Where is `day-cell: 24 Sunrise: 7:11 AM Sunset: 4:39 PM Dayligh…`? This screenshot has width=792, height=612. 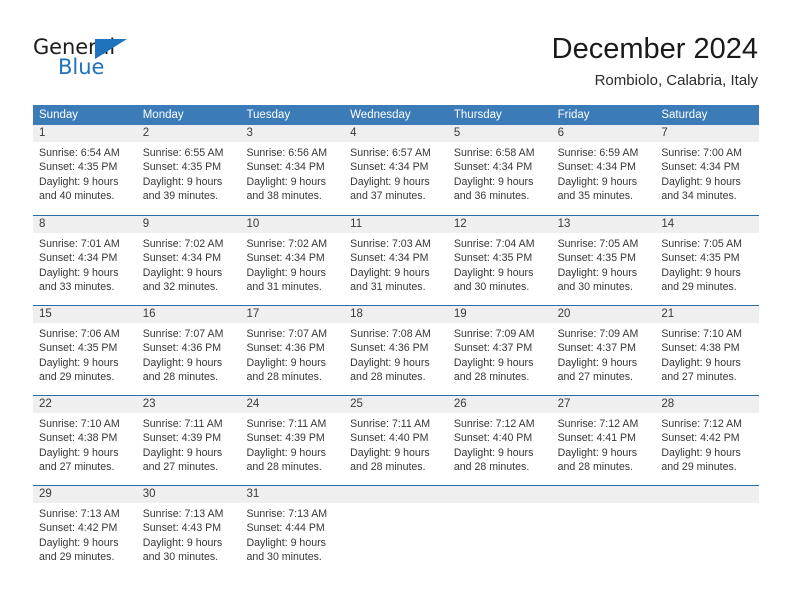 day-cell: 24 Sunrise: 7:11 AM Sunset: 4:39 PM Dayligh… is located at coordinates (292, 440).